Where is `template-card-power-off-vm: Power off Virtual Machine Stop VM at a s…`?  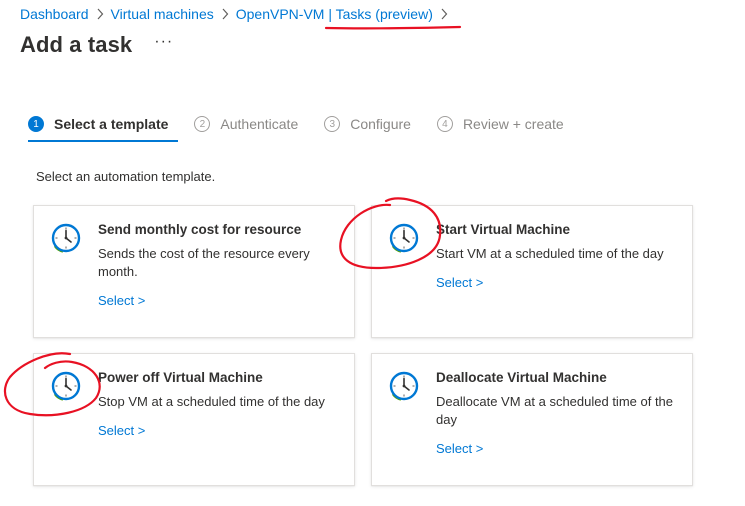
template-card-power-off-vm: Power off Virtual Machine Stop VM at a s… is located at coordinates (194, 419).